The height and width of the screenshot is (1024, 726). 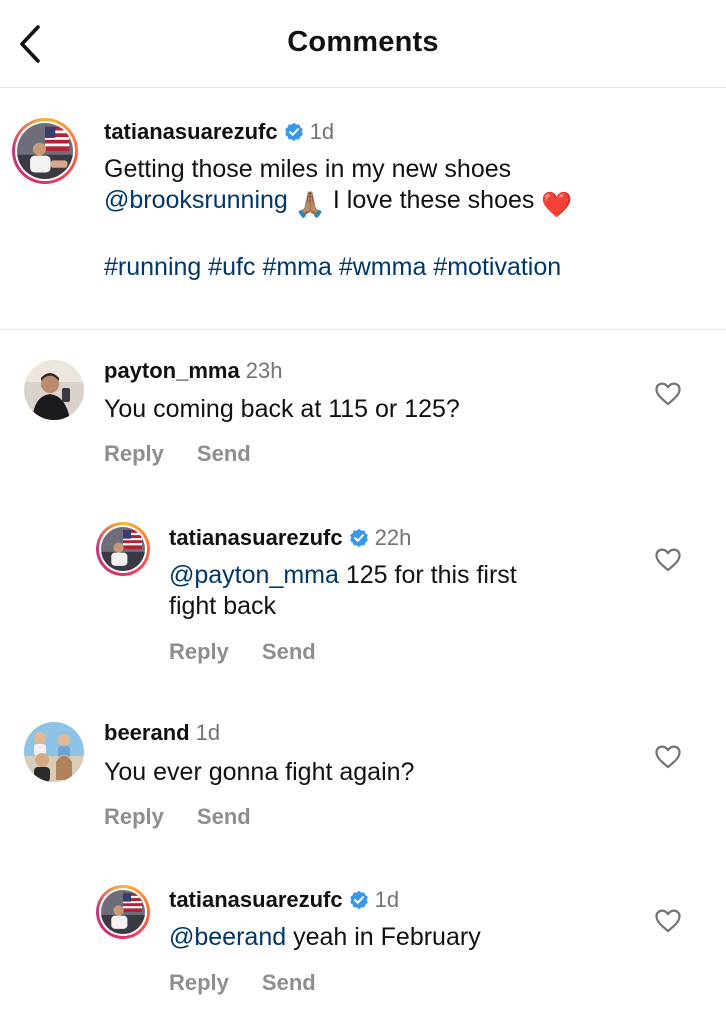 What do you see at coordinates (208, 732) in the screenshot?
I see `comment-time: 1d` at bounding box center [208, 732].